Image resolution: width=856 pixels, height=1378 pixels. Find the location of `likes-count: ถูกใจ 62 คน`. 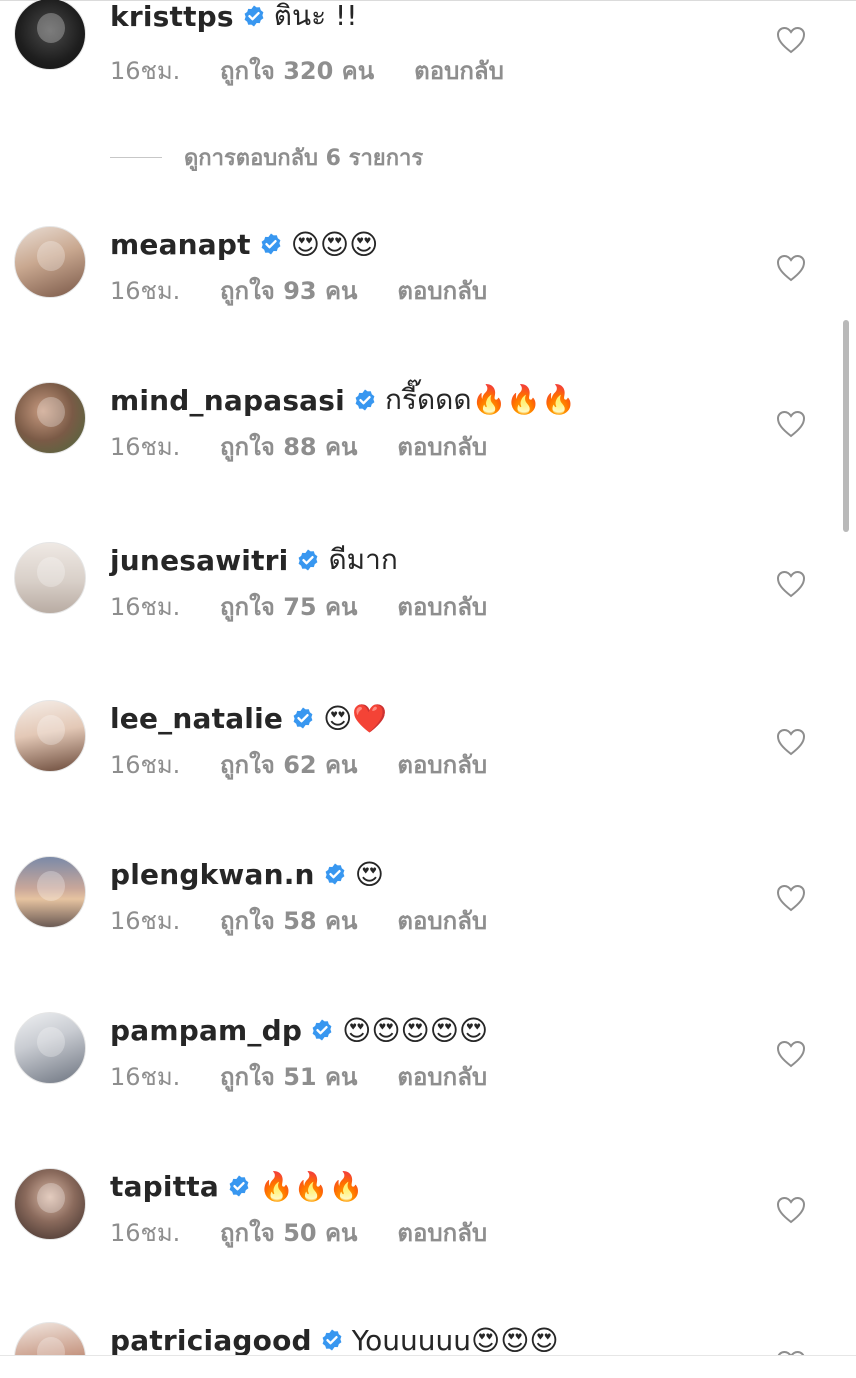

likes-count: ถูกใจ 62 คน is located at coordinates (288, 764).